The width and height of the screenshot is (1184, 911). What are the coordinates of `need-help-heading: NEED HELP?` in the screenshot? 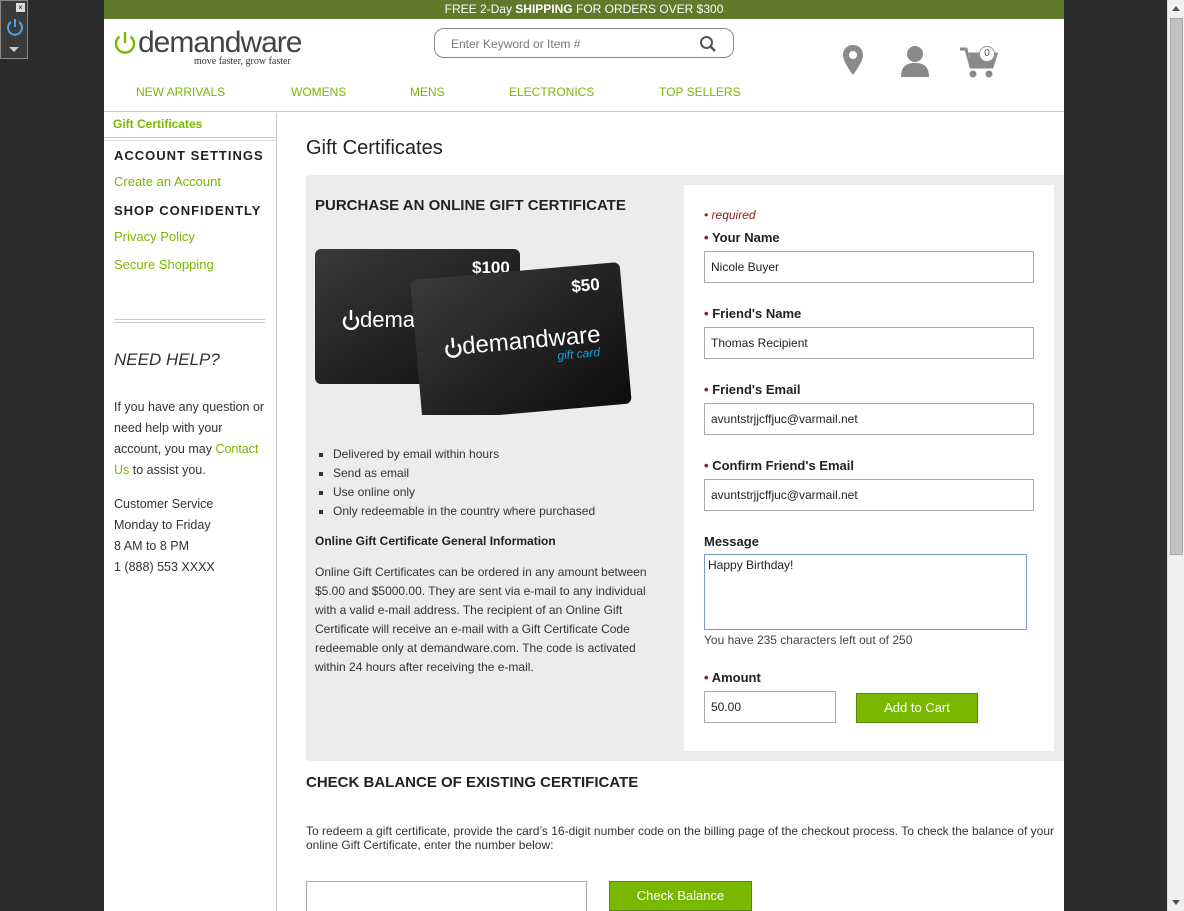 It's located at (167, 359).